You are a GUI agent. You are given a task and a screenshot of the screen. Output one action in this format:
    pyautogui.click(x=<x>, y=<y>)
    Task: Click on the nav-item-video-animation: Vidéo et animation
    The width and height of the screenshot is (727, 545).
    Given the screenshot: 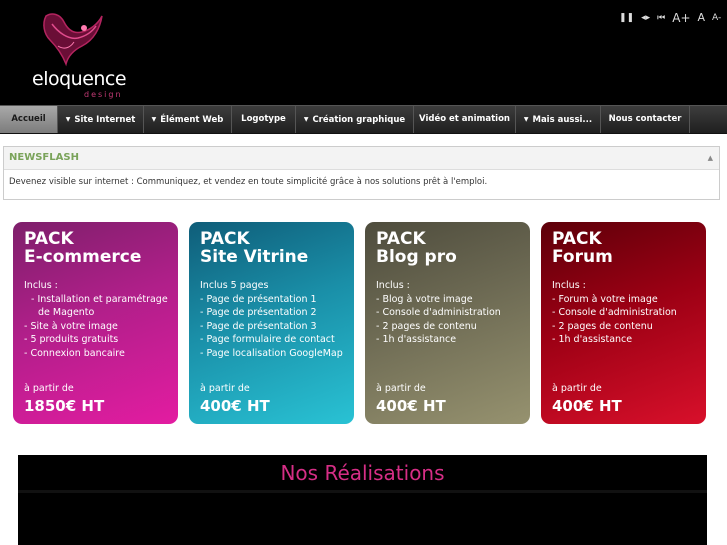 What is the action you would take?
    pyautogui.click(x=465, y=119)
    